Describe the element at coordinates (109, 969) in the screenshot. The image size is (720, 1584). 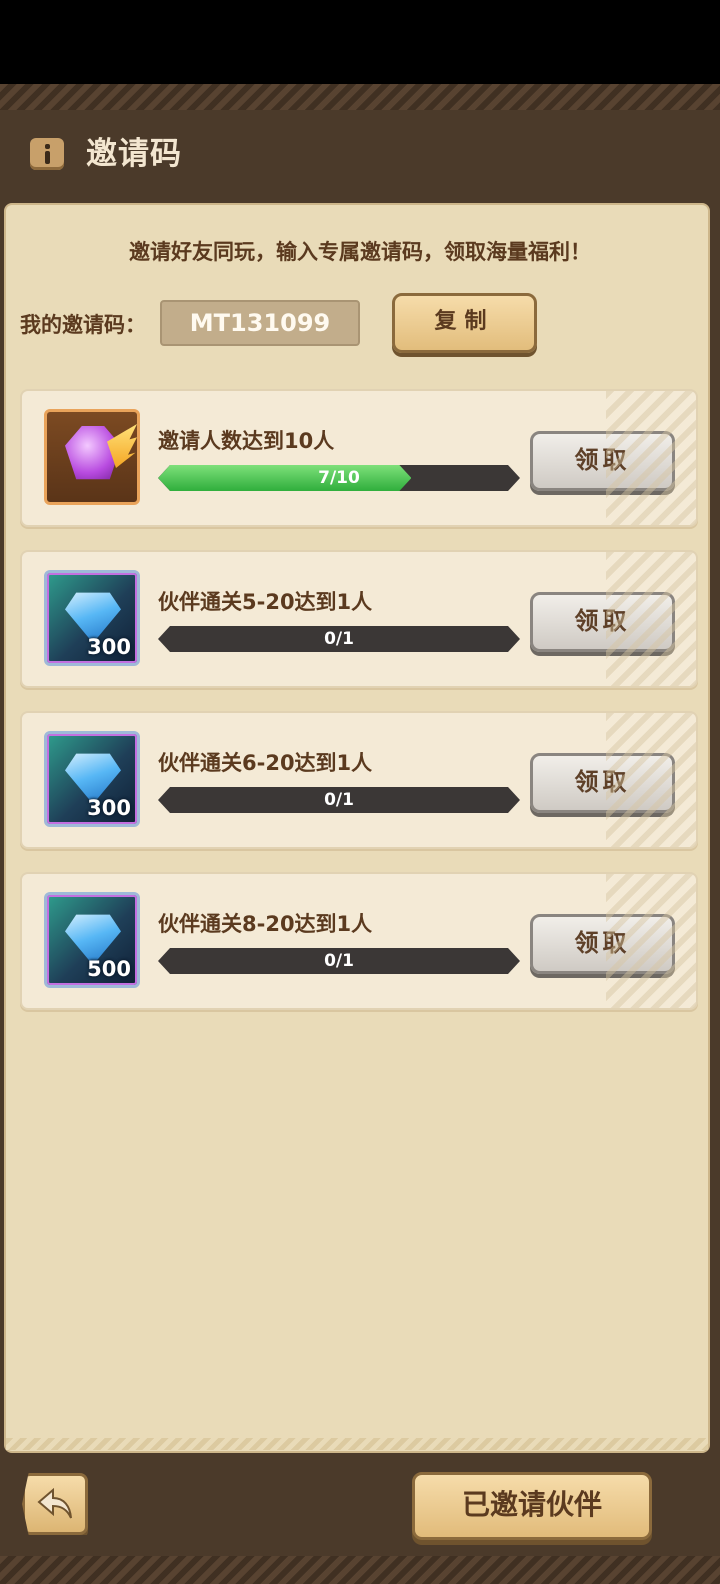
I see `reward-amount: 500` at that location.